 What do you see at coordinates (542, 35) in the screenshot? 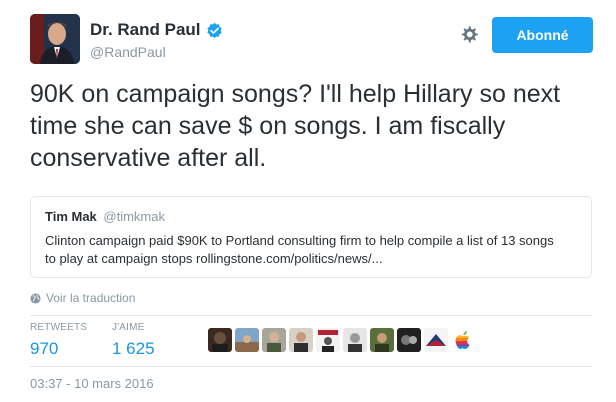
I see `follow-button: Abonné` at bounding box center [542, 35].